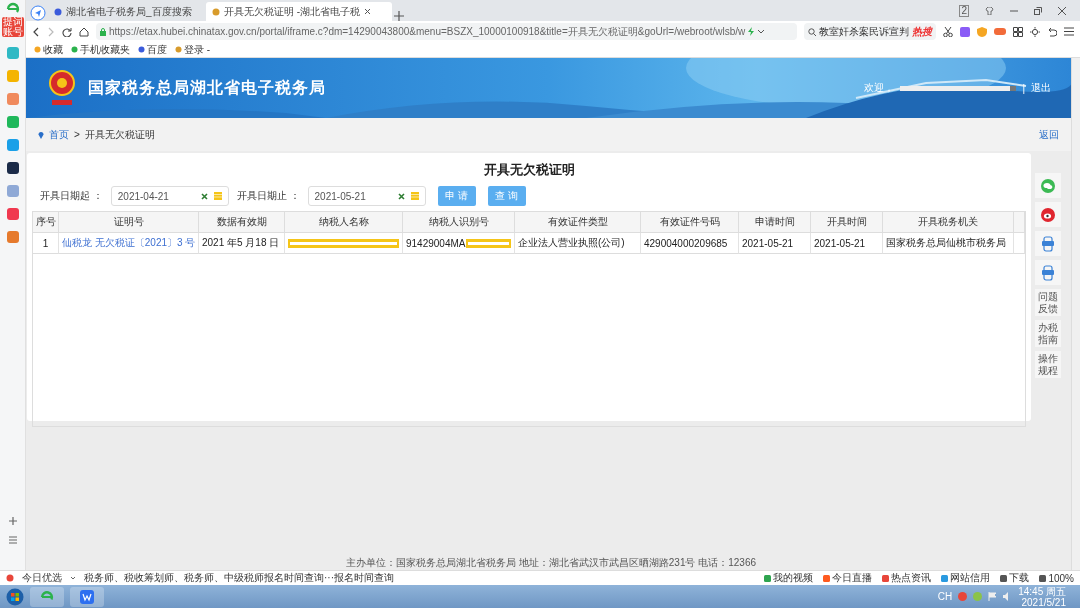 This screenshot has height=608, width=1080. Describe the element at coordinates (105, 49) in the screenshot. I see `bookmark-link: 手机收藏夹` at that location.